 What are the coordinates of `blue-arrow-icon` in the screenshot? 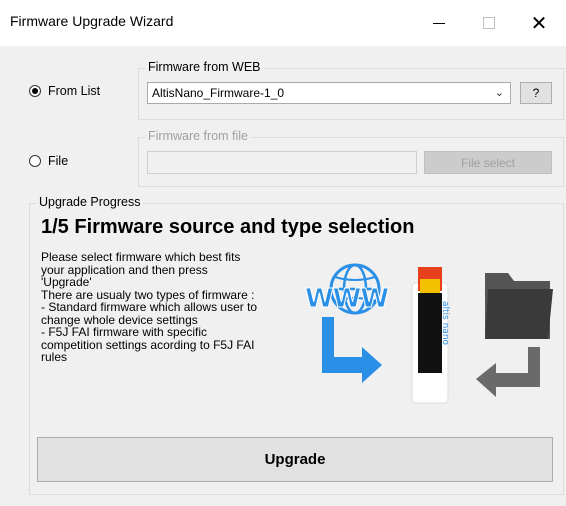 It's located at (352, 350).